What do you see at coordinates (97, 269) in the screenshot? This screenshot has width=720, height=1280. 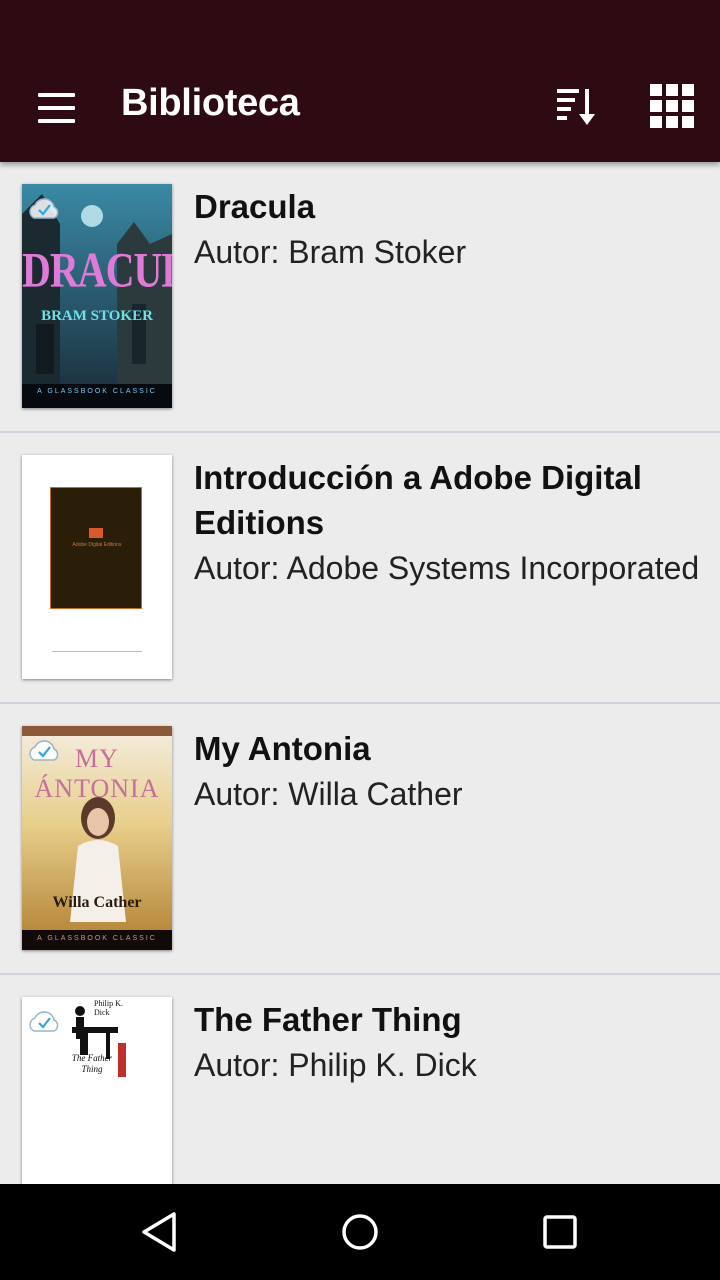 I see `cover-title-text: DRACULA` at bounding box center [97, 269].